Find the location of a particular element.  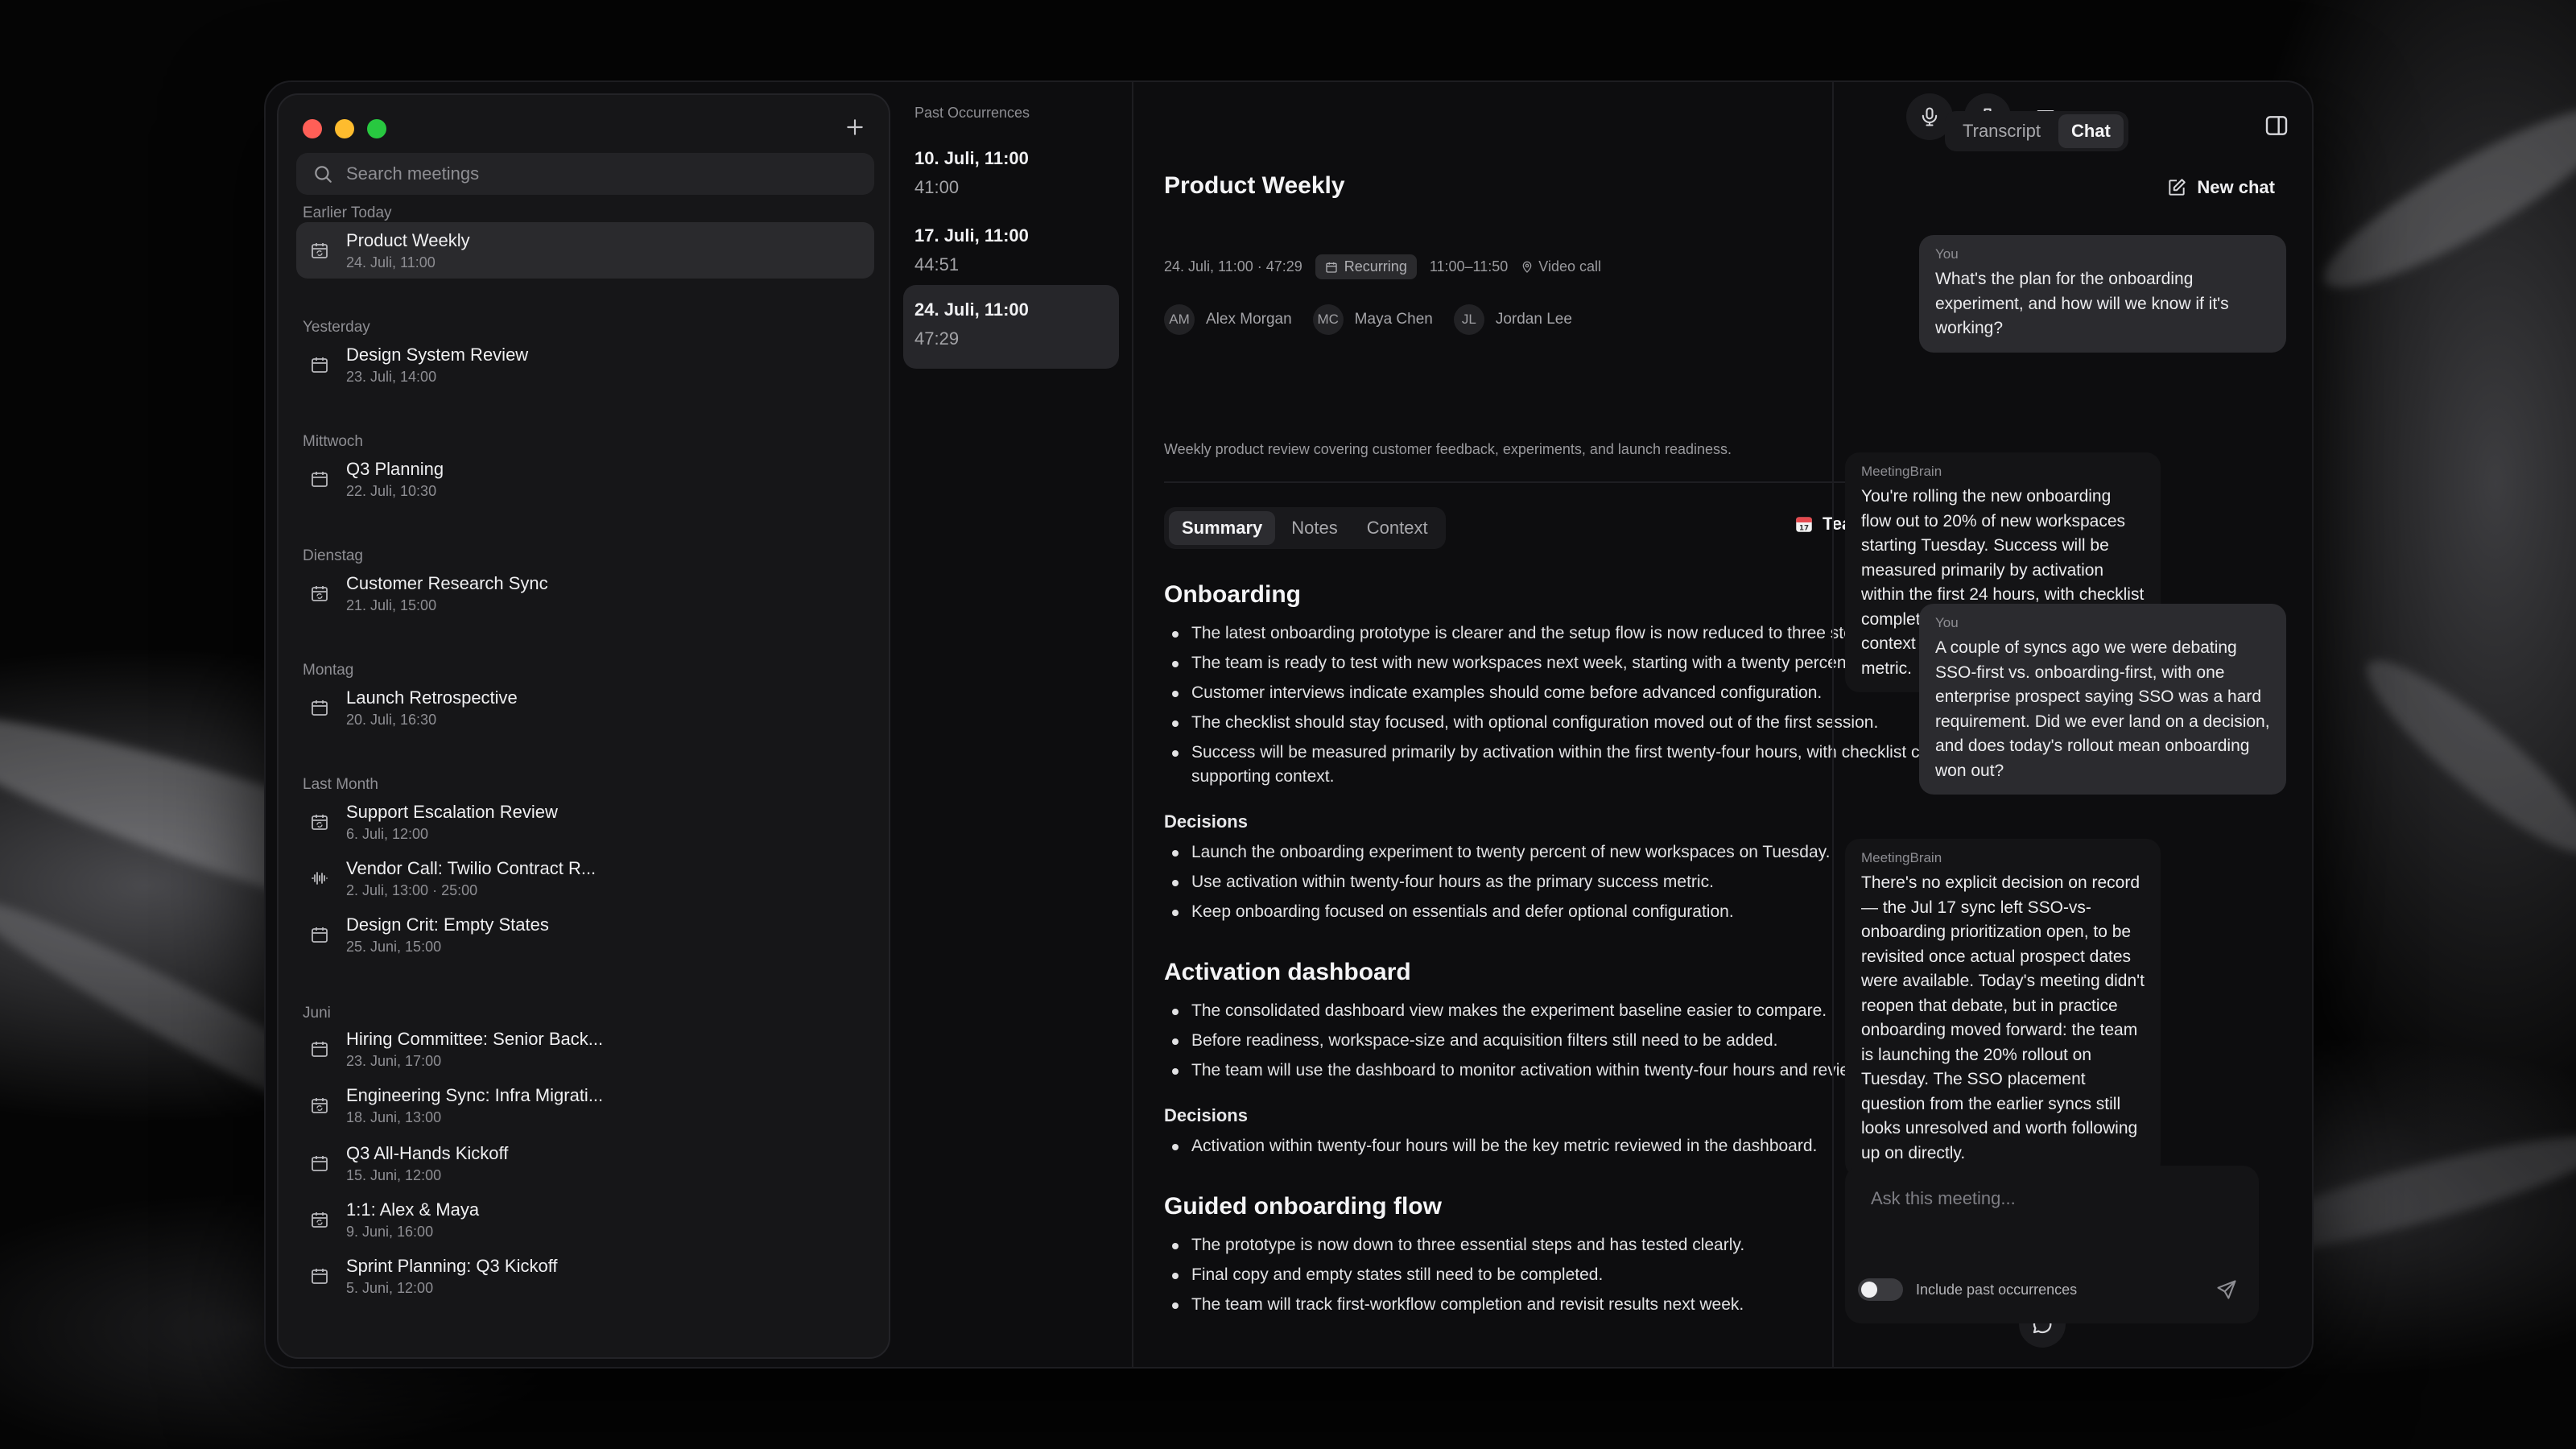

participant-name: Alex Morgan is located at coordinates (1249, 319).